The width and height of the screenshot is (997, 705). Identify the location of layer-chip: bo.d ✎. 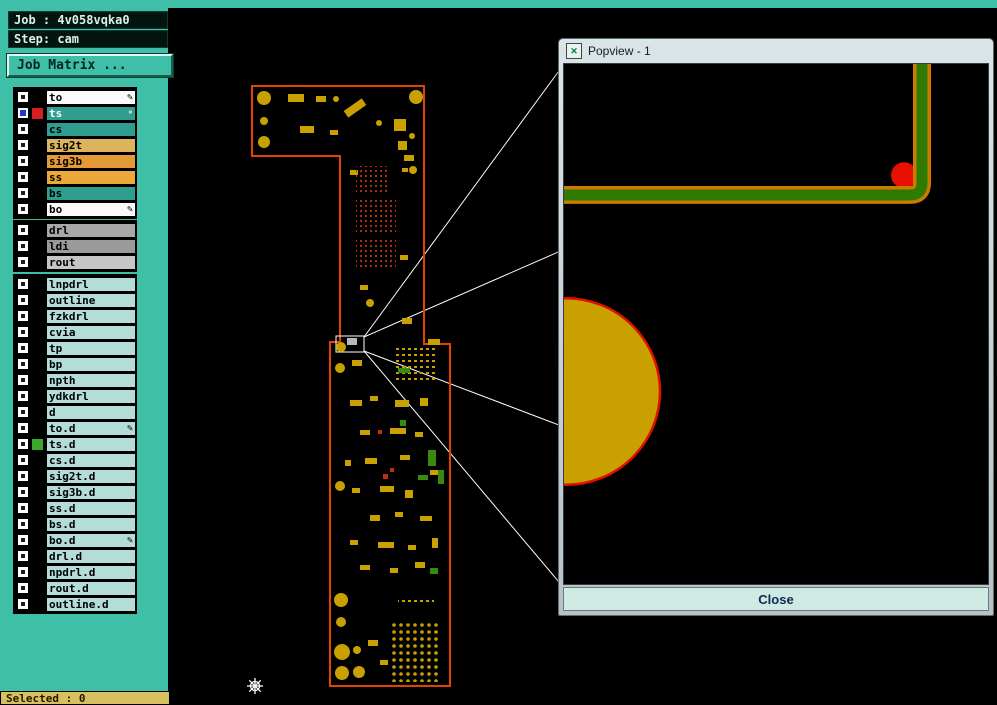
(91, 540).